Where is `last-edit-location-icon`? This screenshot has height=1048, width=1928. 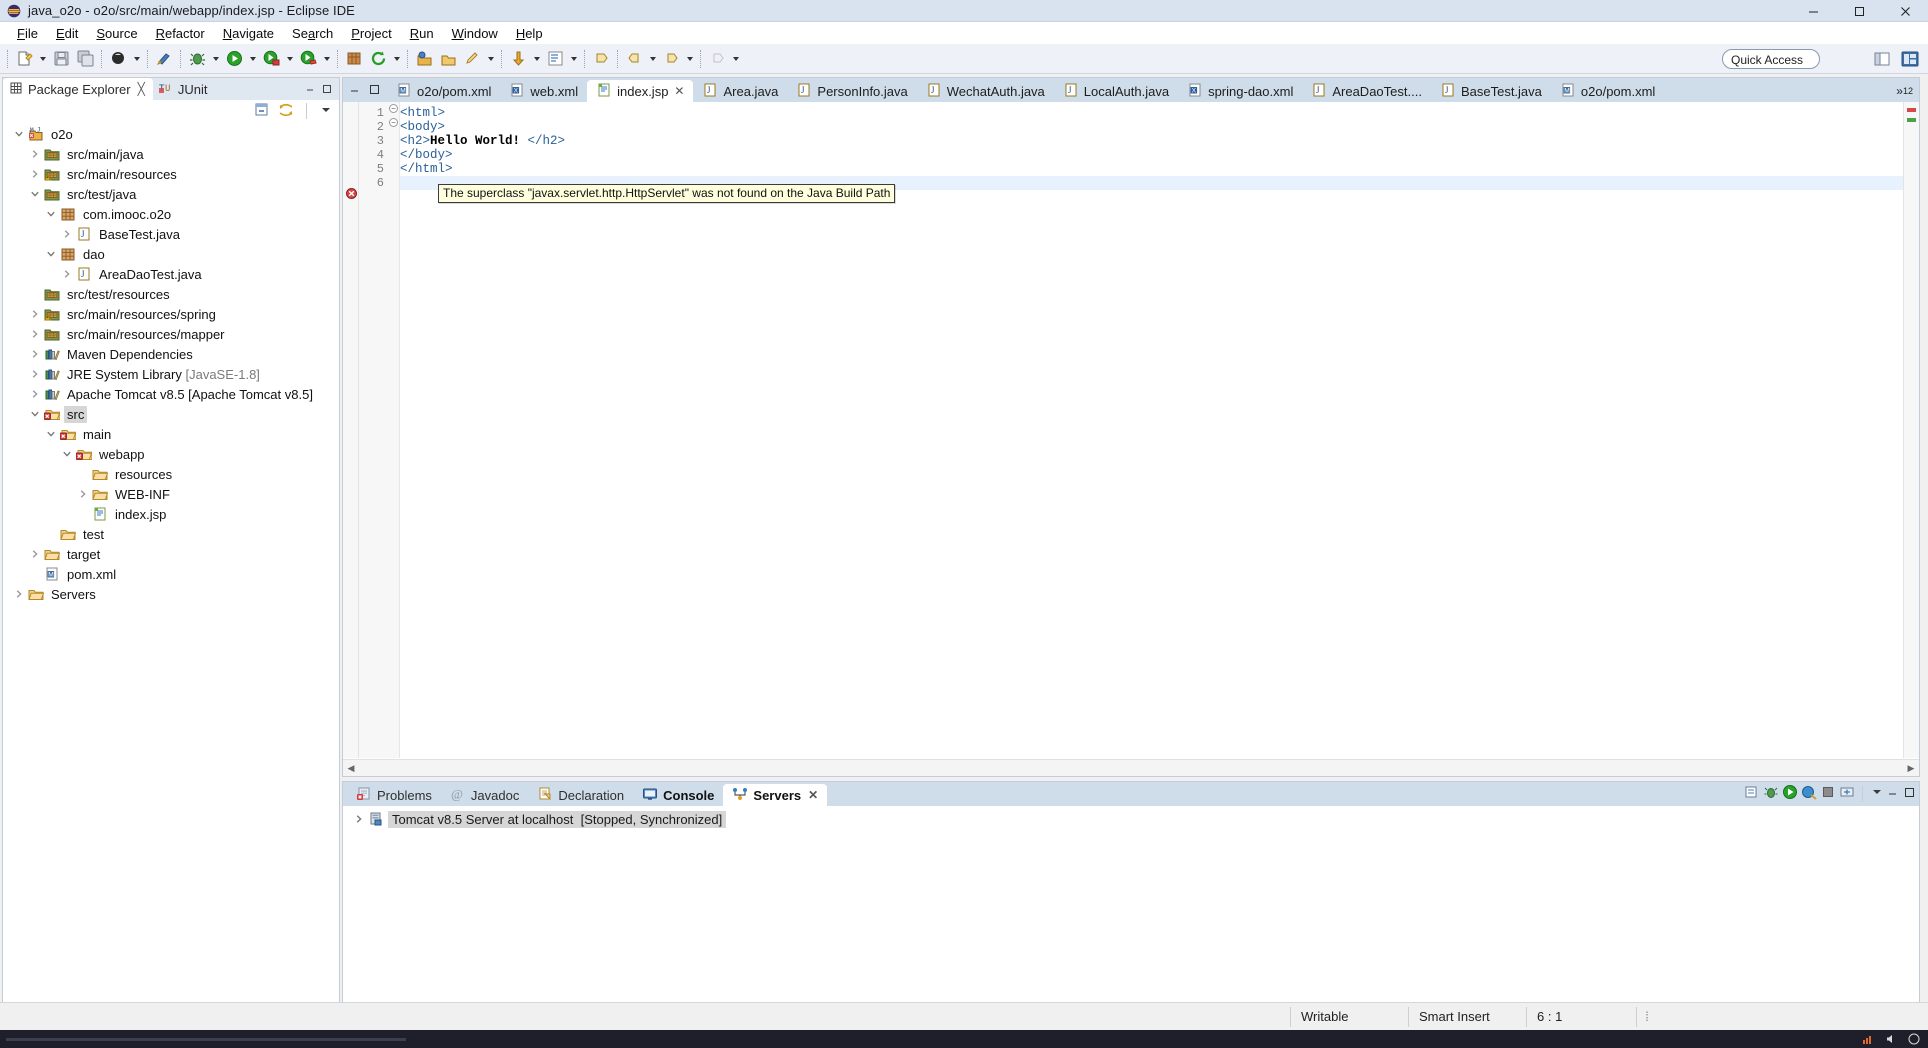 last-edit-location-icon is located at coordinates (601, 59).